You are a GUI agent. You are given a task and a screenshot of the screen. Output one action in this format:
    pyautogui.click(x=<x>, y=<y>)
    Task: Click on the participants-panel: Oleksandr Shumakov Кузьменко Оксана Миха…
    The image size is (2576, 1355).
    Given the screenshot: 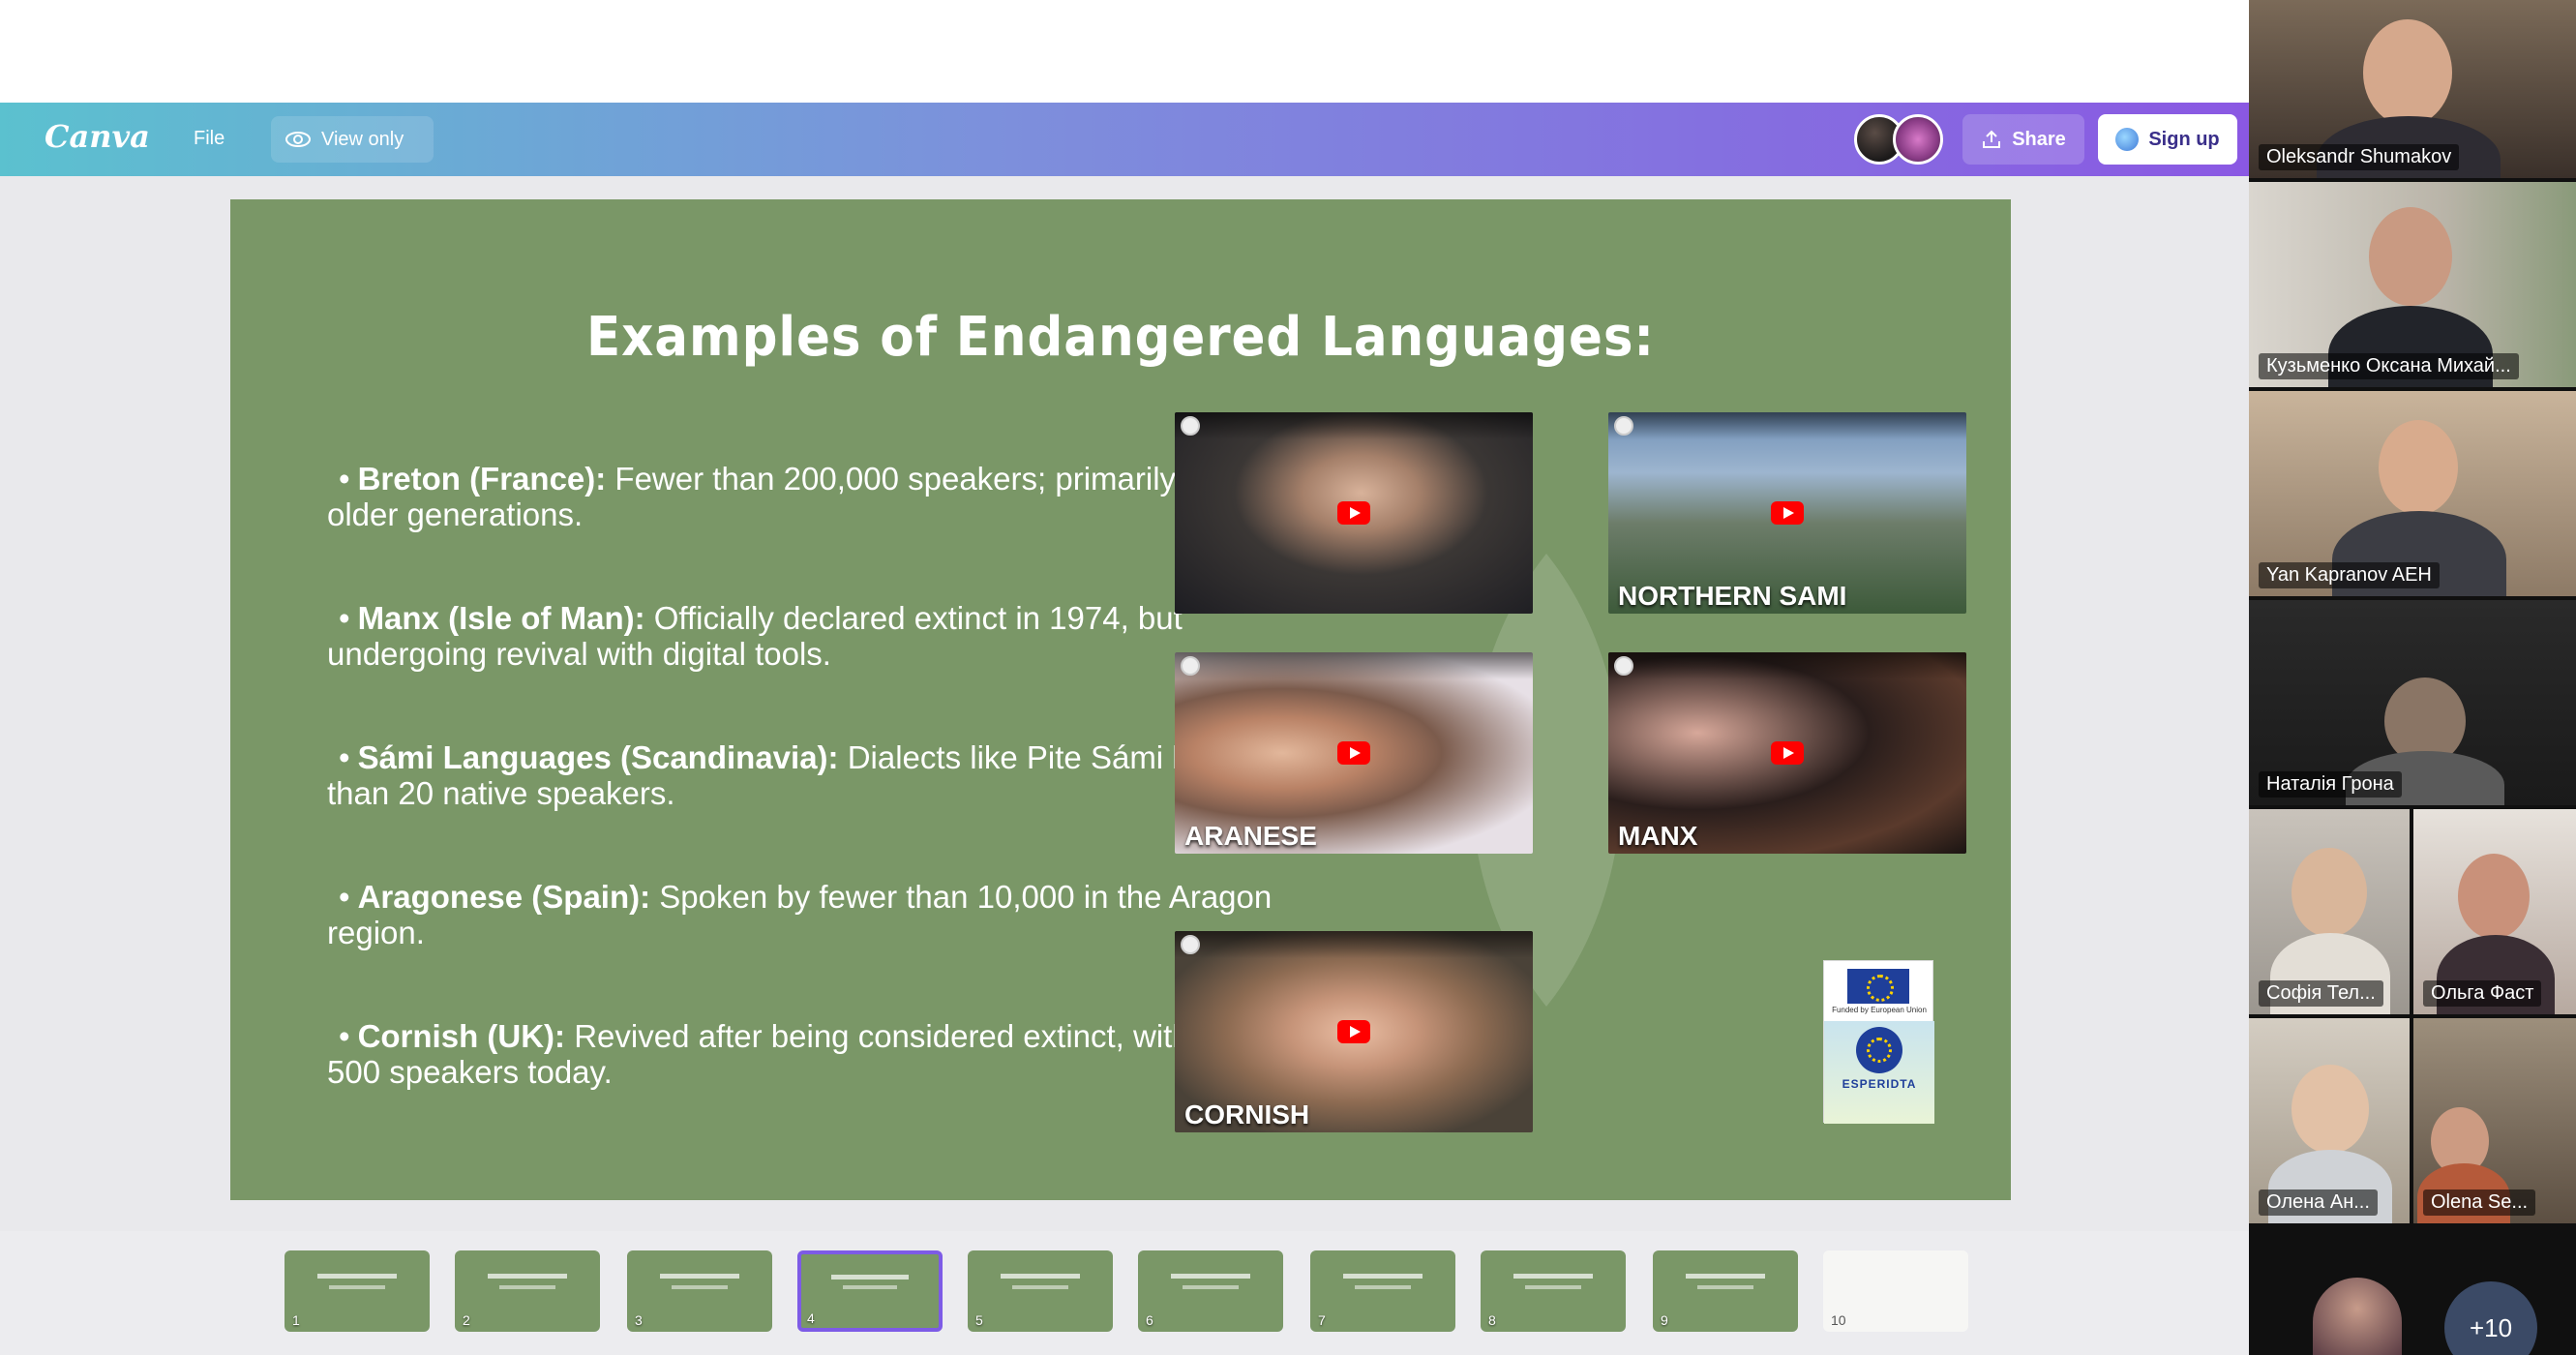 What is the action you would take?
    pyautogui.click(x=2412, y=677)
    